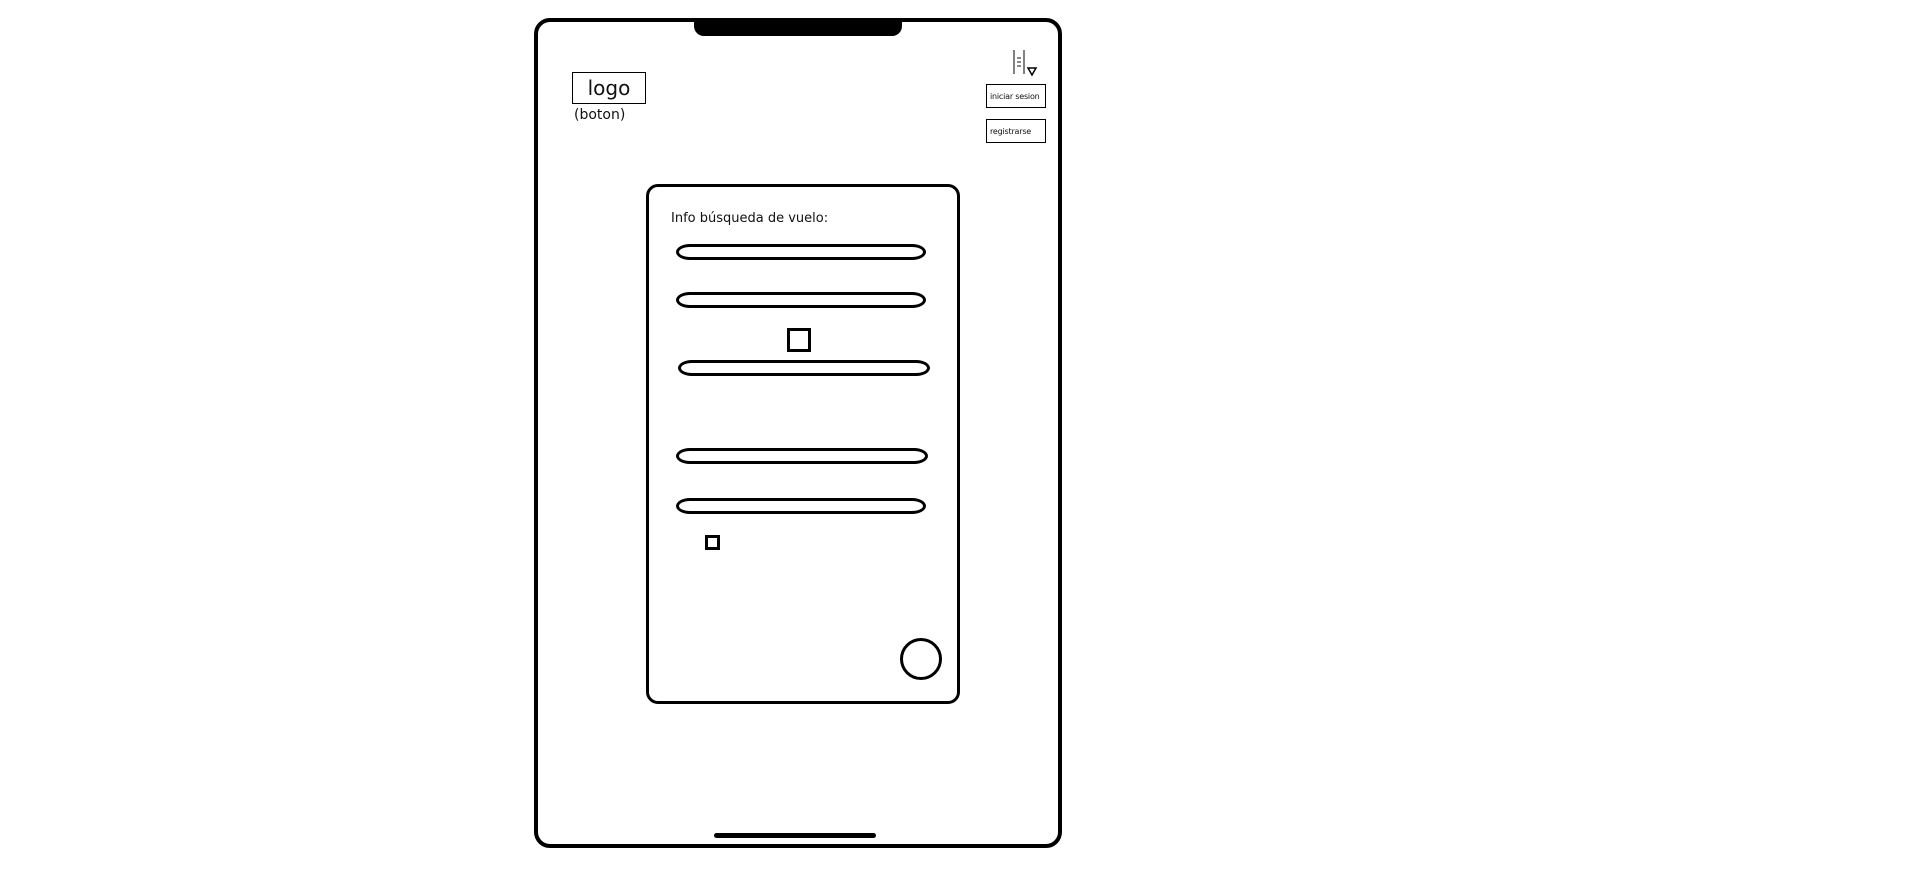 This screenshot has height=869, width=1914. I want to click on login-button: iniciar sesion, so click(1016, 96).